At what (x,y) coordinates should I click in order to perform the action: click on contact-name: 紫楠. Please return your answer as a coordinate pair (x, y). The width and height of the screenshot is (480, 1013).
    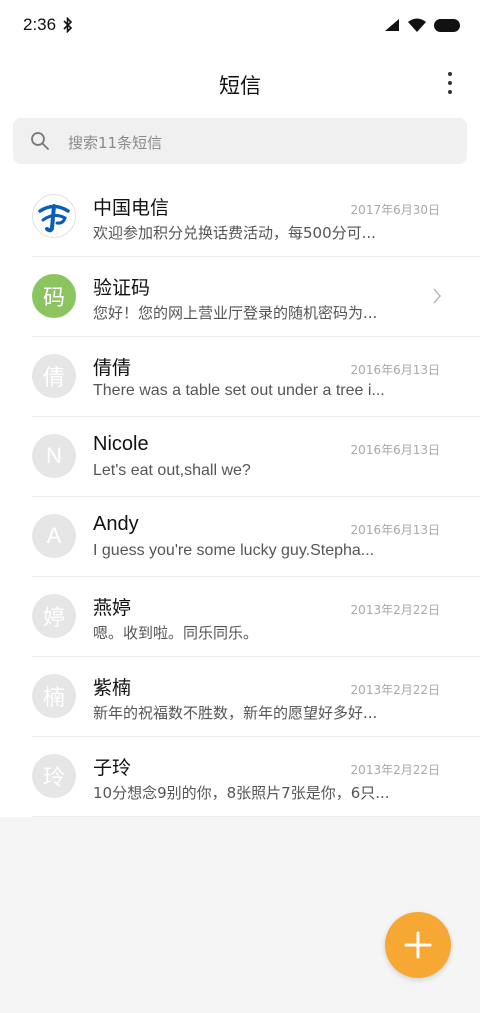
    Looking at the image, I should click on (112, 688).